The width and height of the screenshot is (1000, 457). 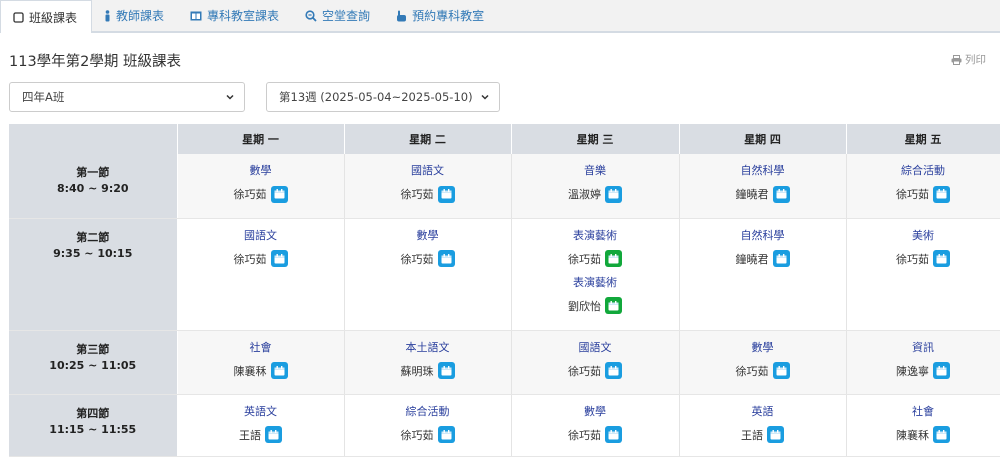 What do you see at coordinates (584, 194) in the screenshot?
I see `teacher-name: 溫淑婷` at bounding box center [584, 194].